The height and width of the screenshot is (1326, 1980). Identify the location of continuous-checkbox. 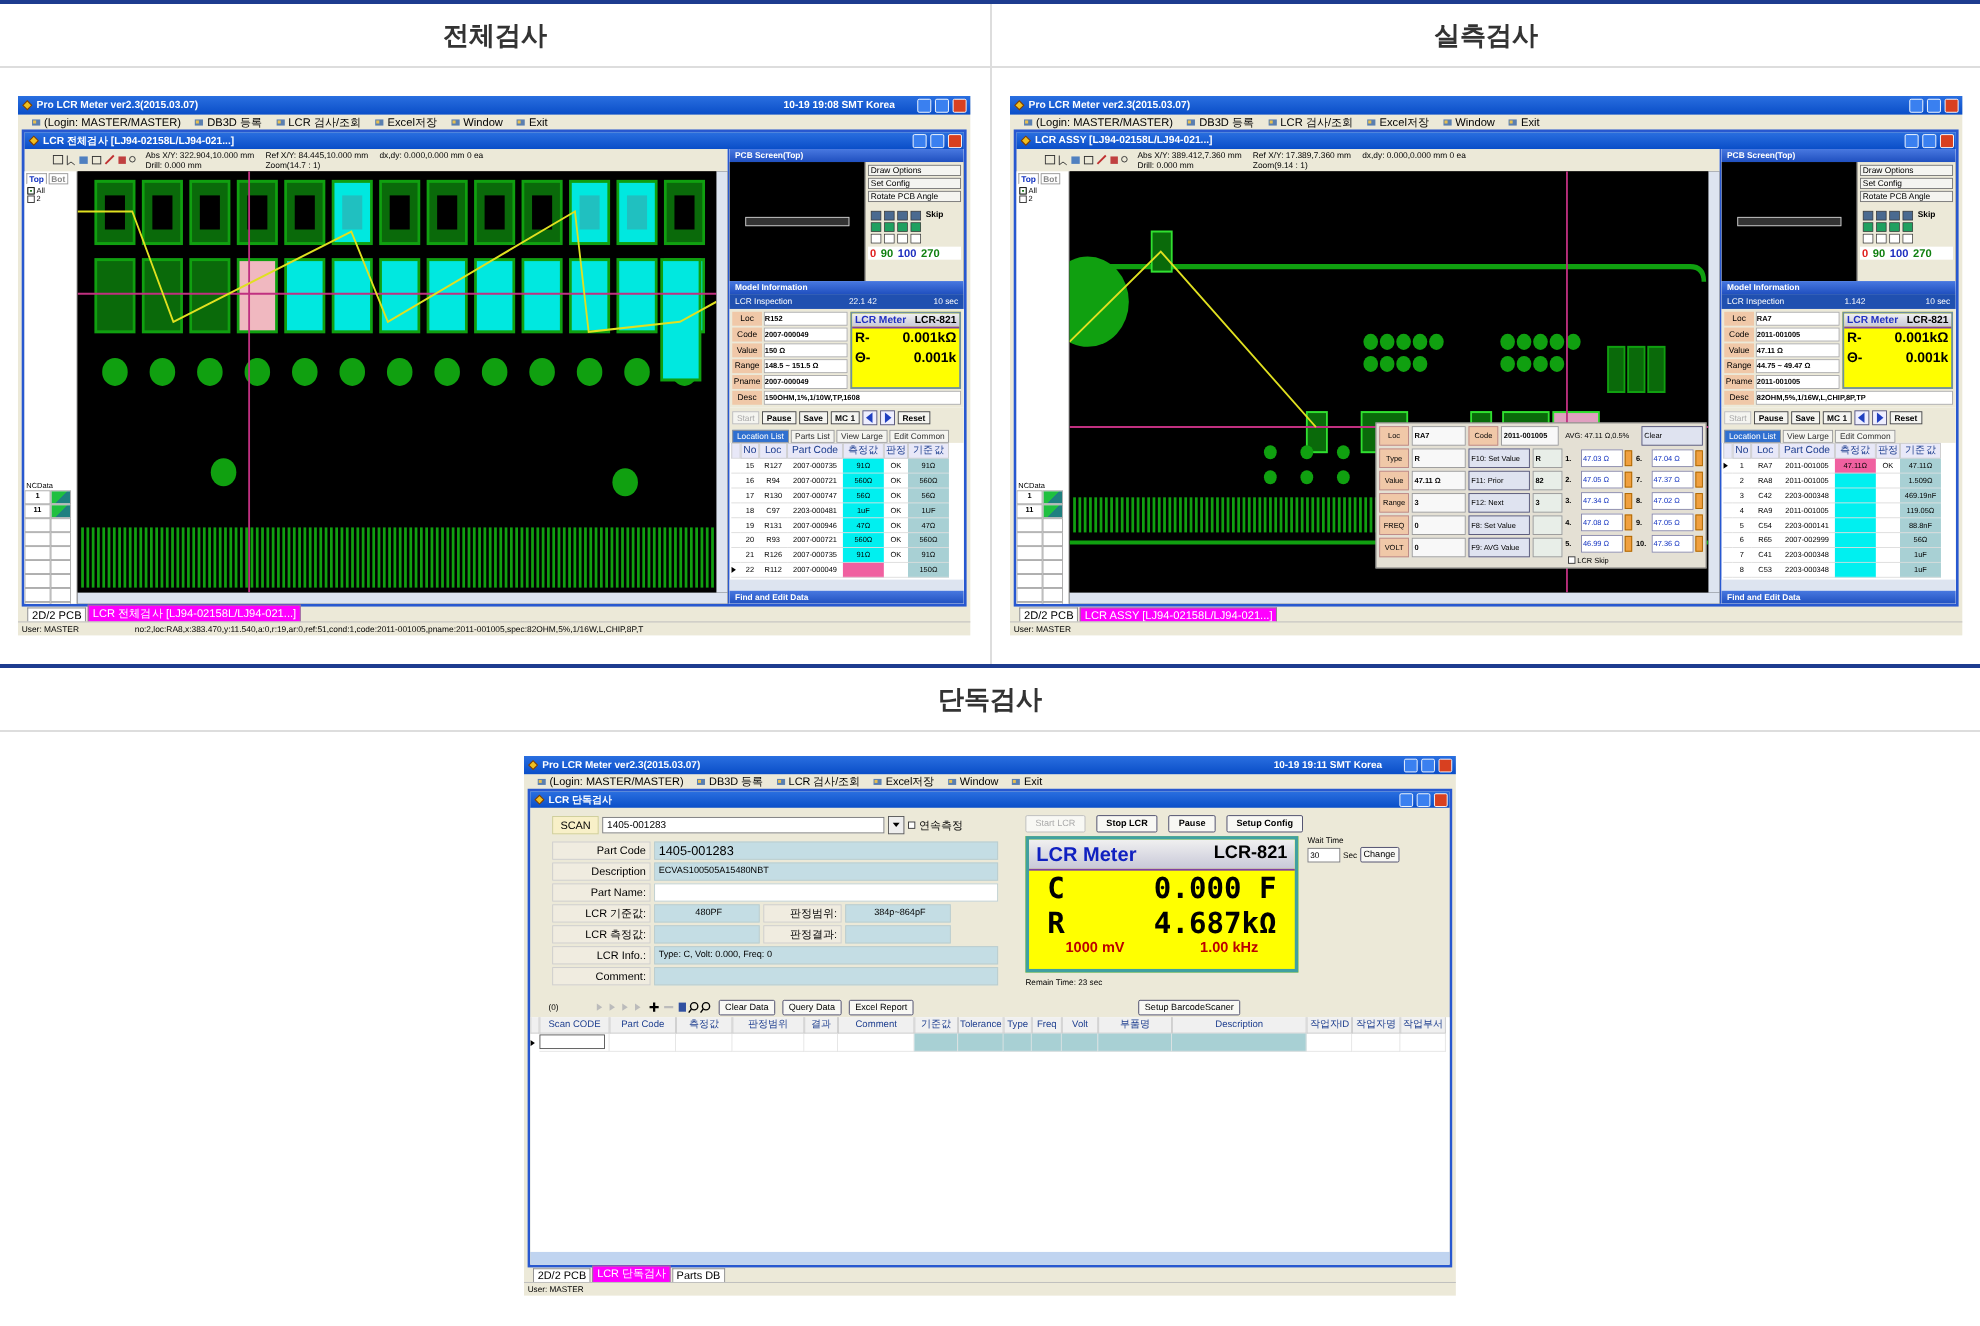
(912, 825).